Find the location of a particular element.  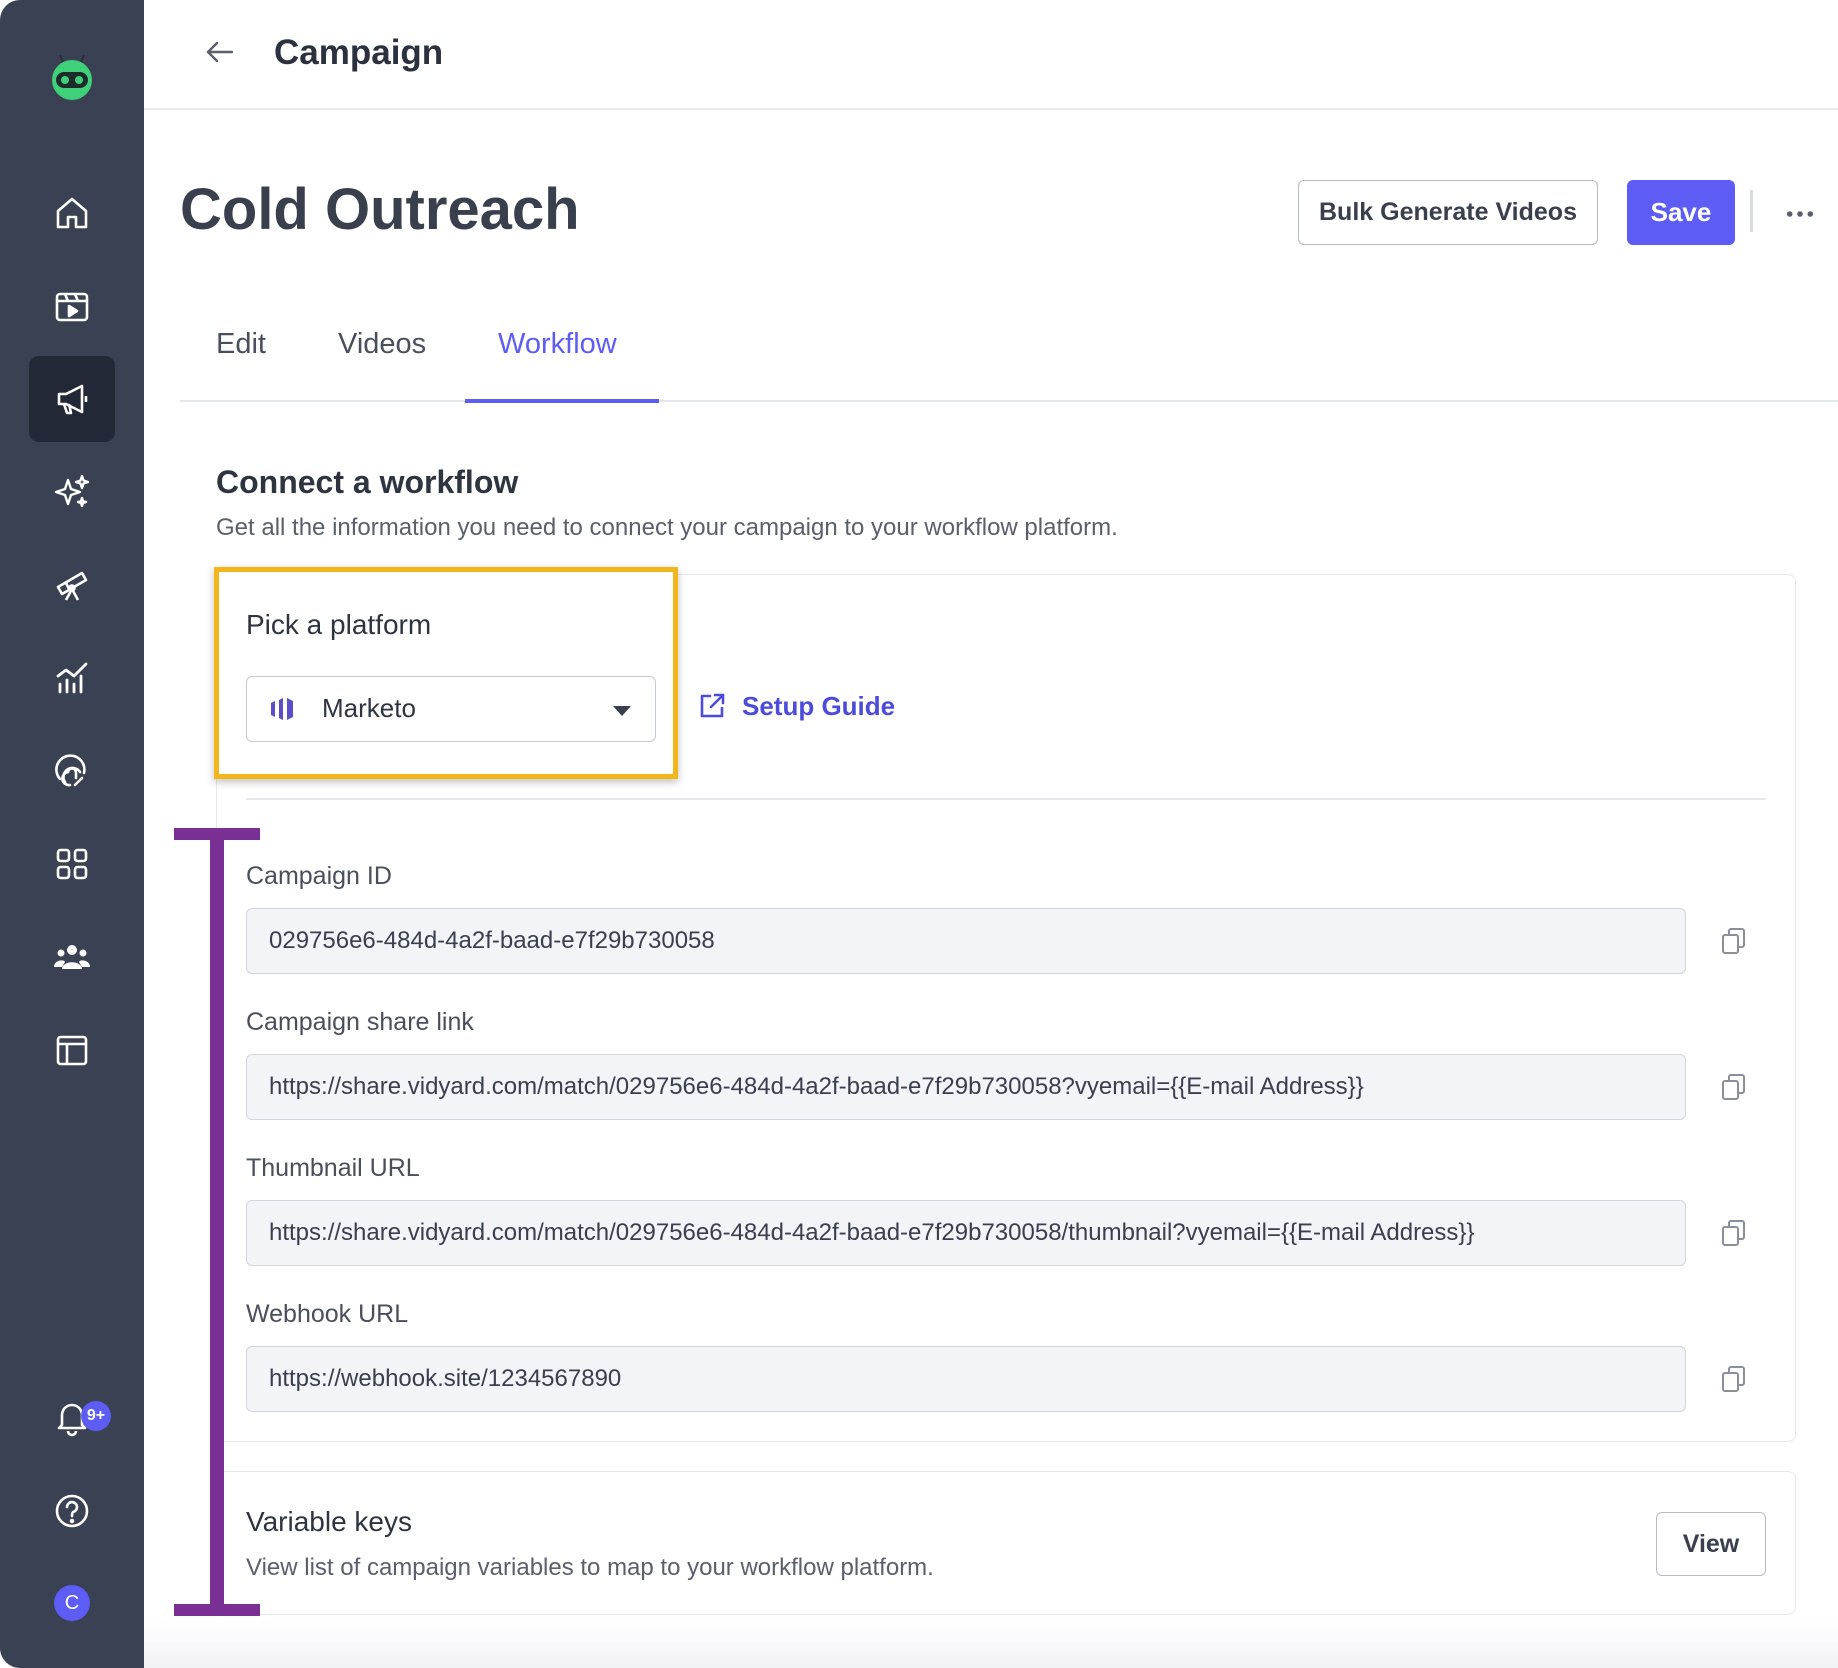

tab-edit: Edit is located at coordinates (241, 344).